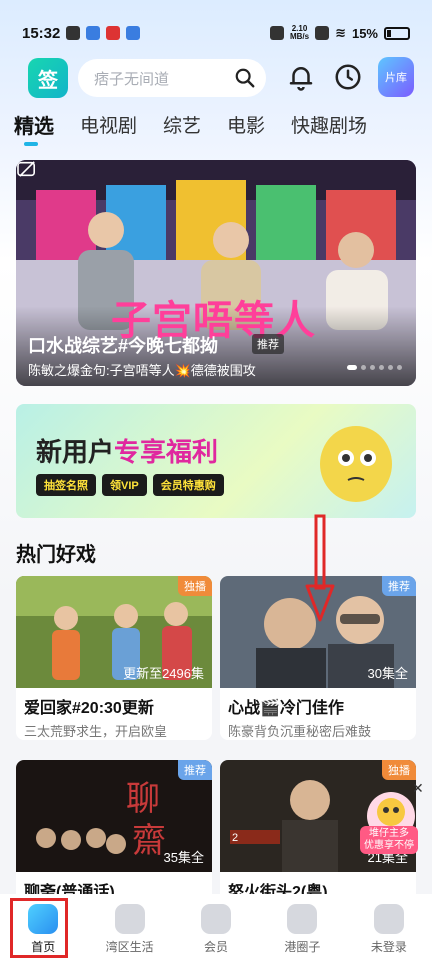 The image size is (432, 964). What do you see at coordinates (163, 673) in the screenshot?
I see `episode-count: 更新至2496集` at bounding box center [163, 673].